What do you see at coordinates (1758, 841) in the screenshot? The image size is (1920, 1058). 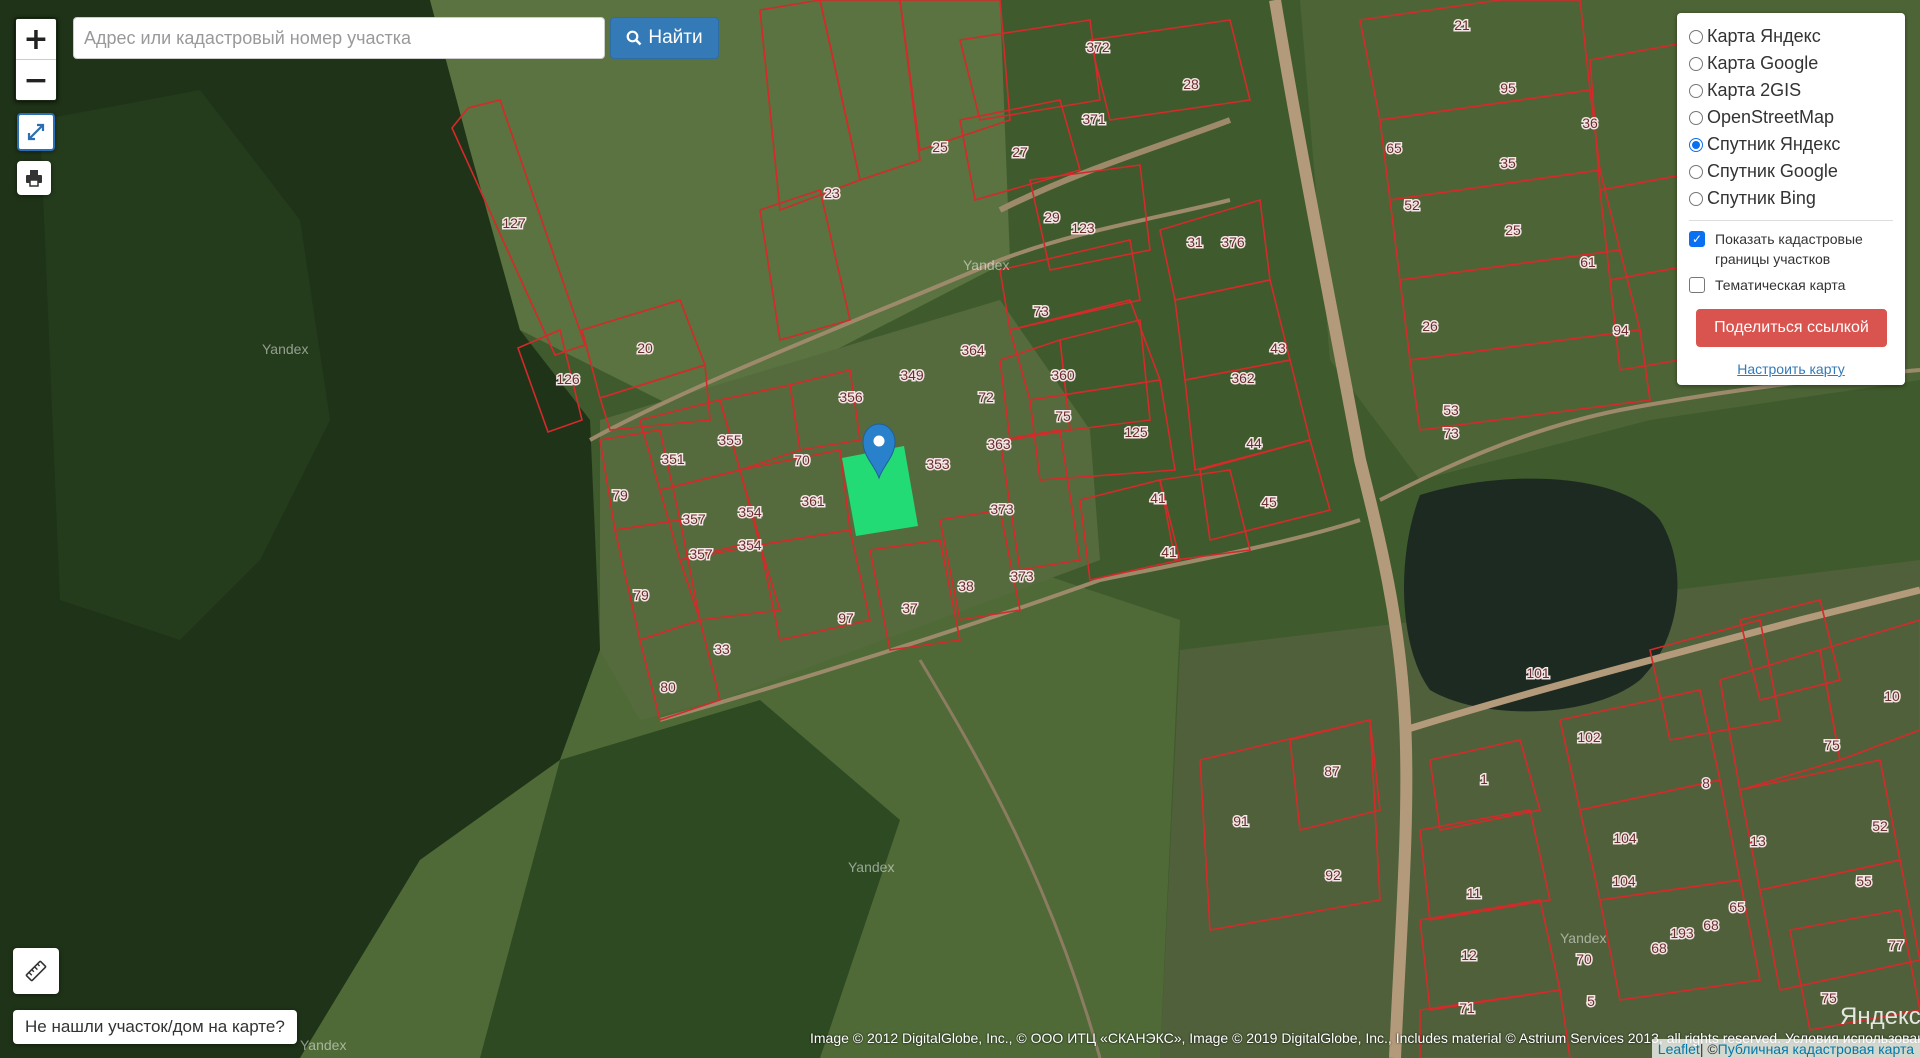 I see `parcel-number-label: 13` at bounding box center [1758, 841].